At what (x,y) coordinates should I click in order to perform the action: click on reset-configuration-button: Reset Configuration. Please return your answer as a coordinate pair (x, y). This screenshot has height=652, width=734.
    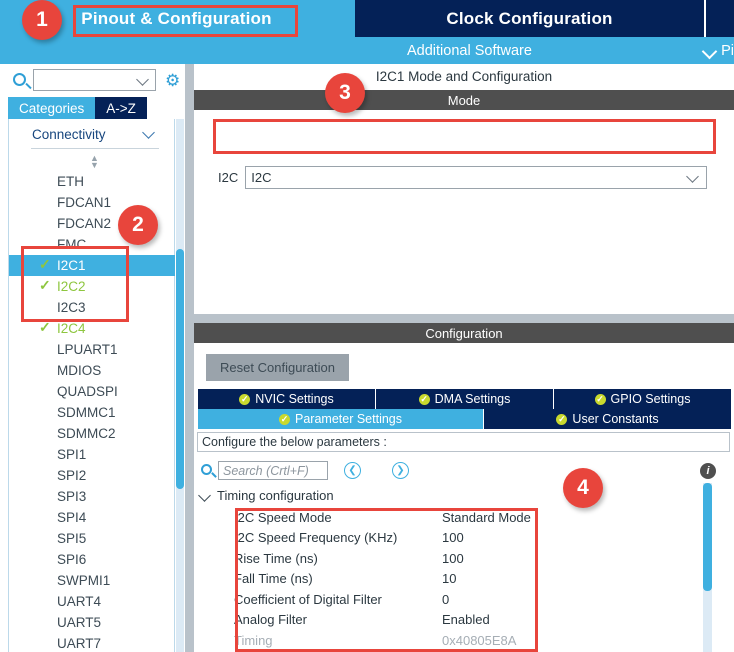
    Looking at the image, I should click on (277, 367).